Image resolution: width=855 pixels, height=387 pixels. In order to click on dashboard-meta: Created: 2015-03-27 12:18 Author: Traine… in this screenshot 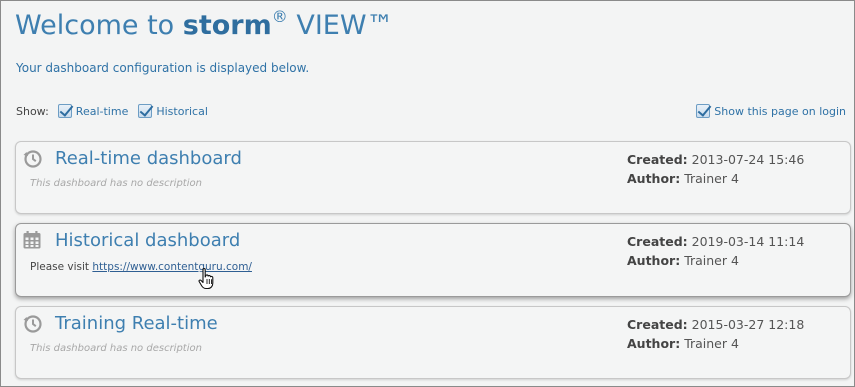, I will do `click(716, 334)`.